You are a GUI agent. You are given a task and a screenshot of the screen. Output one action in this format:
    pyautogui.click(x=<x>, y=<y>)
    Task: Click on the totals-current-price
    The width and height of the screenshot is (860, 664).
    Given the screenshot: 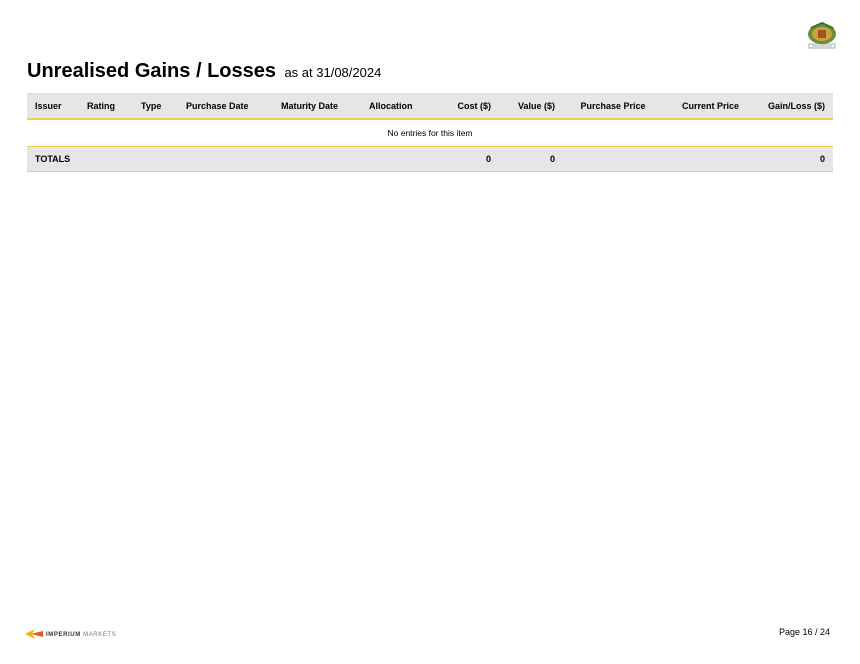 What is the action you would take?
    pyautogui.click(x=710, y=159)
    